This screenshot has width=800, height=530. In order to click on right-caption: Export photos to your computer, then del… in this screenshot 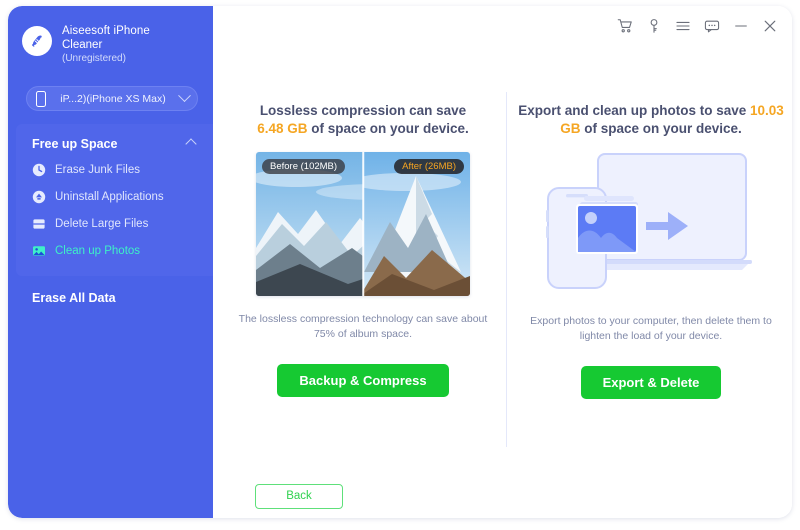, I will do `click(651, 328)`.